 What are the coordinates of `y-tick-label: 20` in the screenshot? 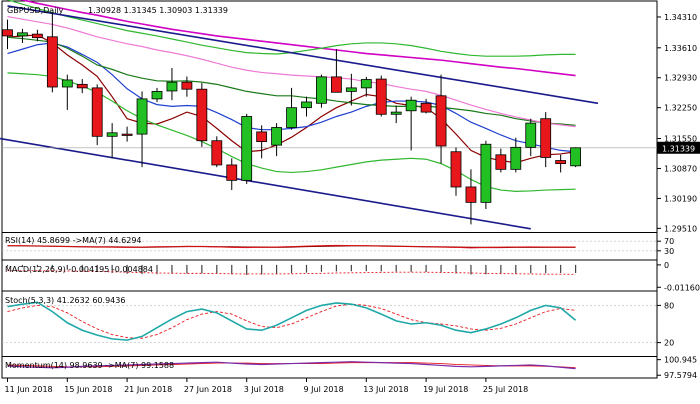 It's located at (669, 343).